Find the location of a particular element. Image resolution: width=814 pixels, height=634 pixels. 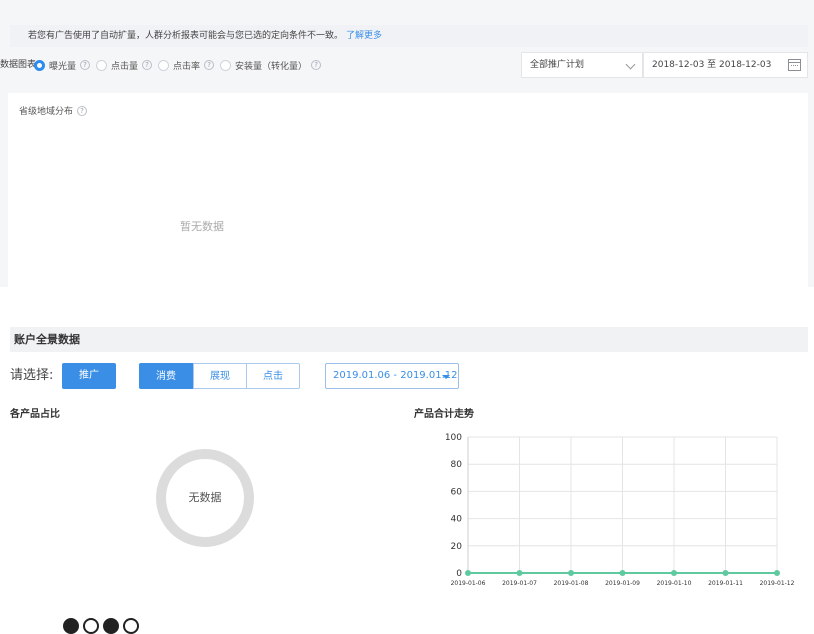

donut-empty-text: 无数据 is located at coordinates (205, 497).